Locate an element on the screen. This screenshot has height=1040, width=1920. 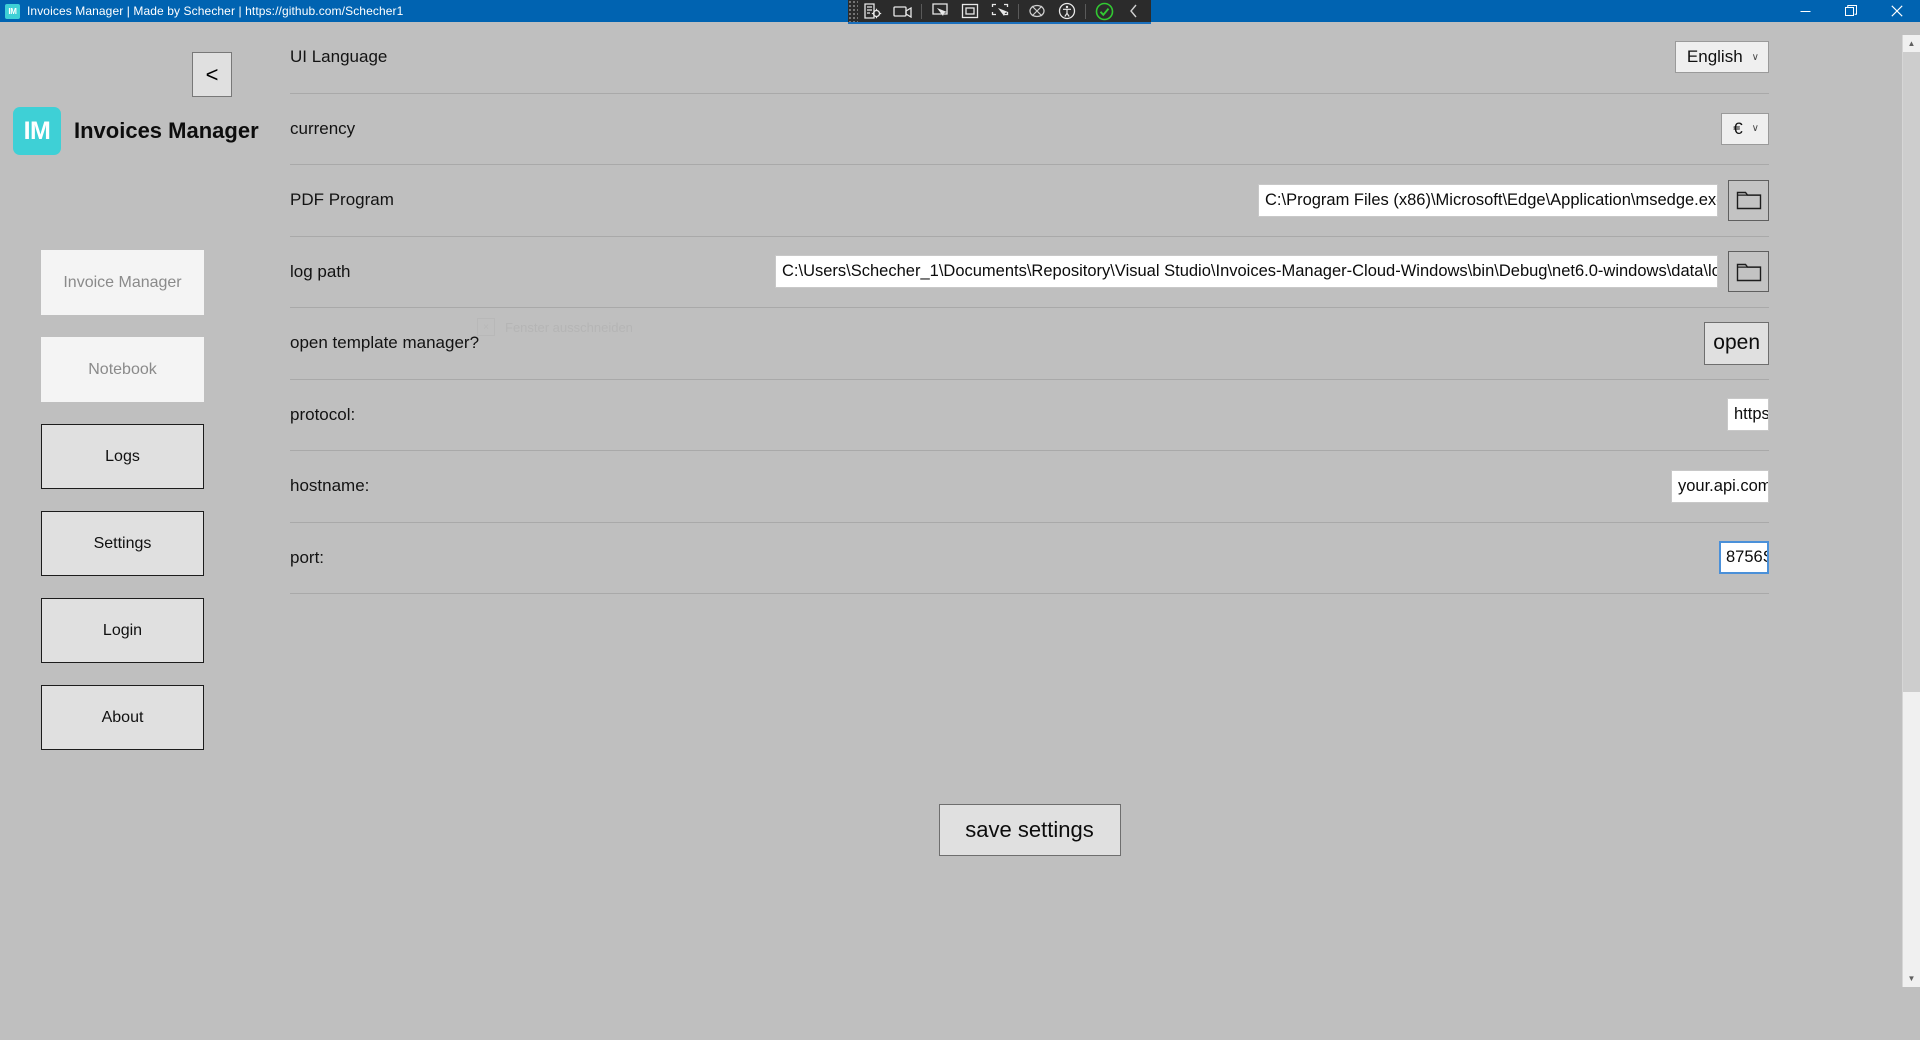
setting-control-ui-language: English ∨ is located at coordinates (1721, 57).